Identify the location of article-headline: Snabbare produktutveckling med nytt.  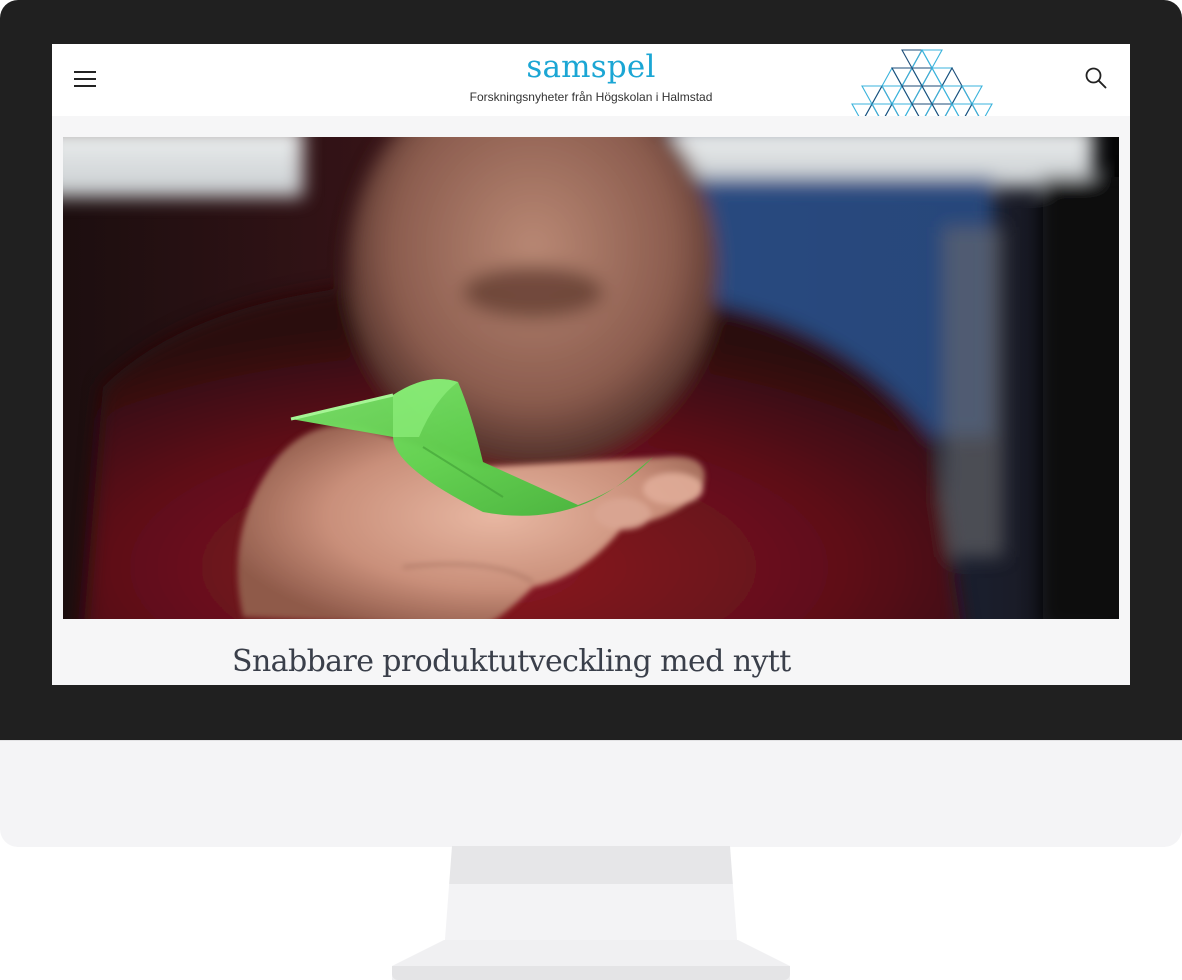
(511, 662).